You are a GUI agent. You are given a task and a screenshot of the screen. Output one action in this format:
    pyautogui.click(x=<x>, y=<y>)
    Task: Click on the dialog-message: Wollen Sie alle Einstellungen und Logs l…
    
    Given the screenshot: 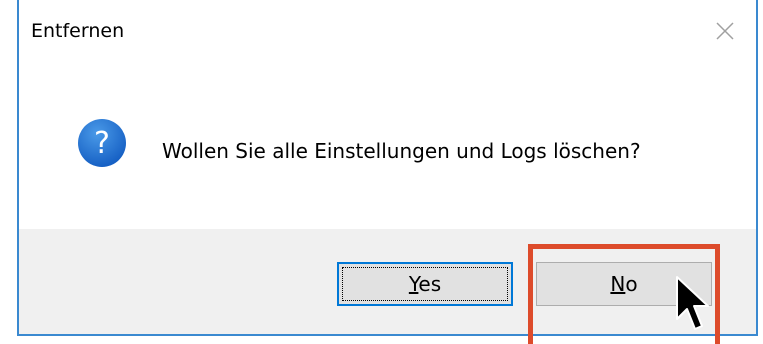 What is the action you would take?
    pyautogui.click(x=401, y=151)
    